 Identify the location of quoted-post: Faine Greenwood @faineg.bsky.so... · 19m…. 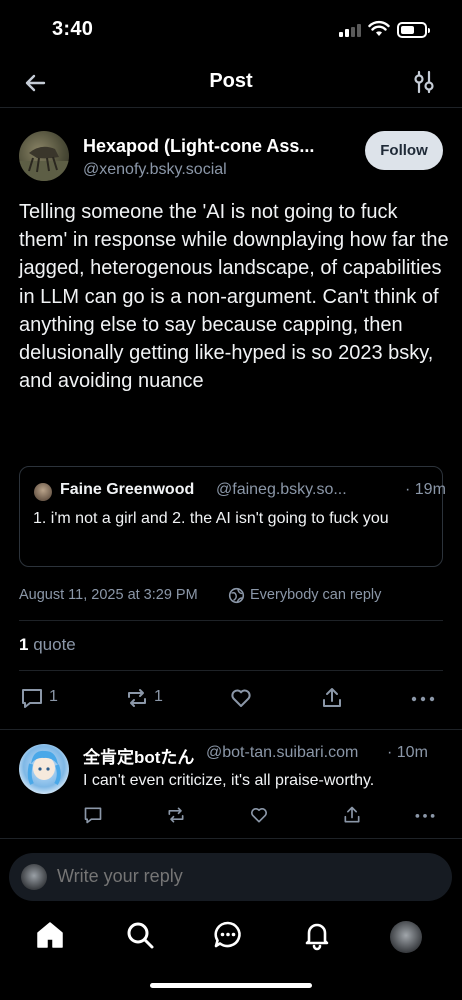
(232, 516).